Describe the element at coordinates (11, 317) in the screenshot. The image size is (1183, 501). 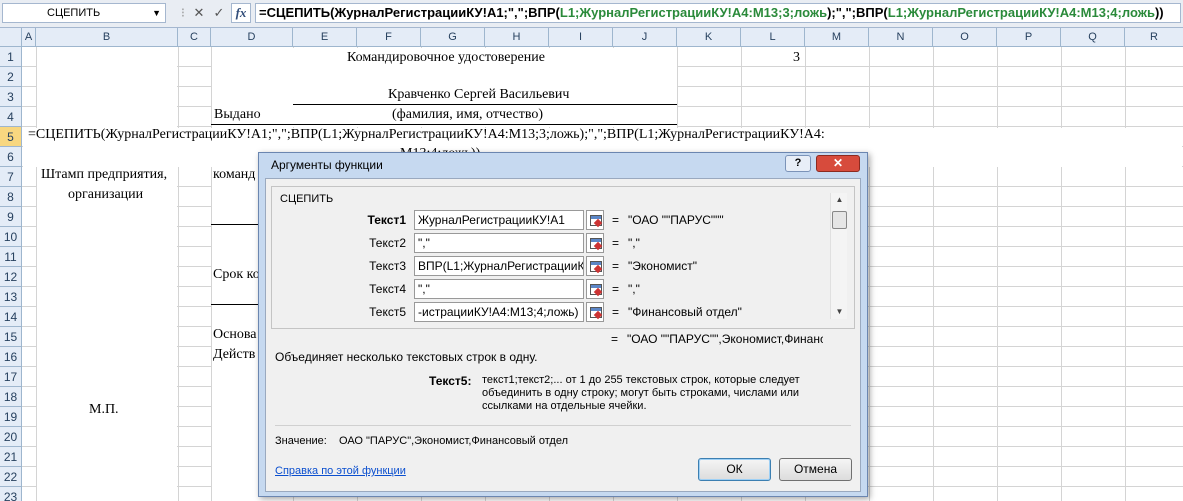
I see `row-header: 14` at that location.